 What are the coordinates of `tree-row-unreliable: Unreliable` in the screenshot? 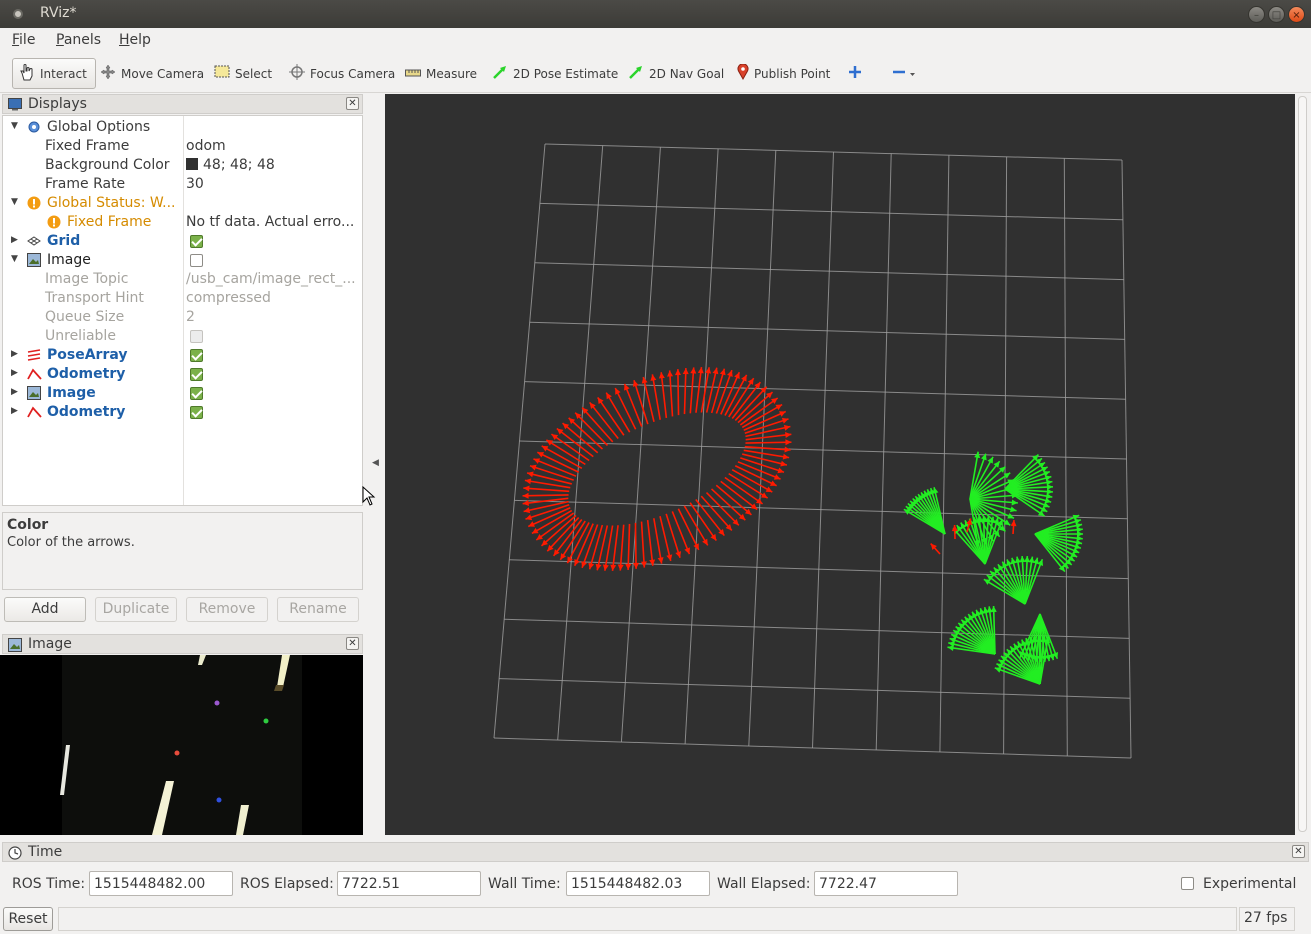 It's located at (182, 336).